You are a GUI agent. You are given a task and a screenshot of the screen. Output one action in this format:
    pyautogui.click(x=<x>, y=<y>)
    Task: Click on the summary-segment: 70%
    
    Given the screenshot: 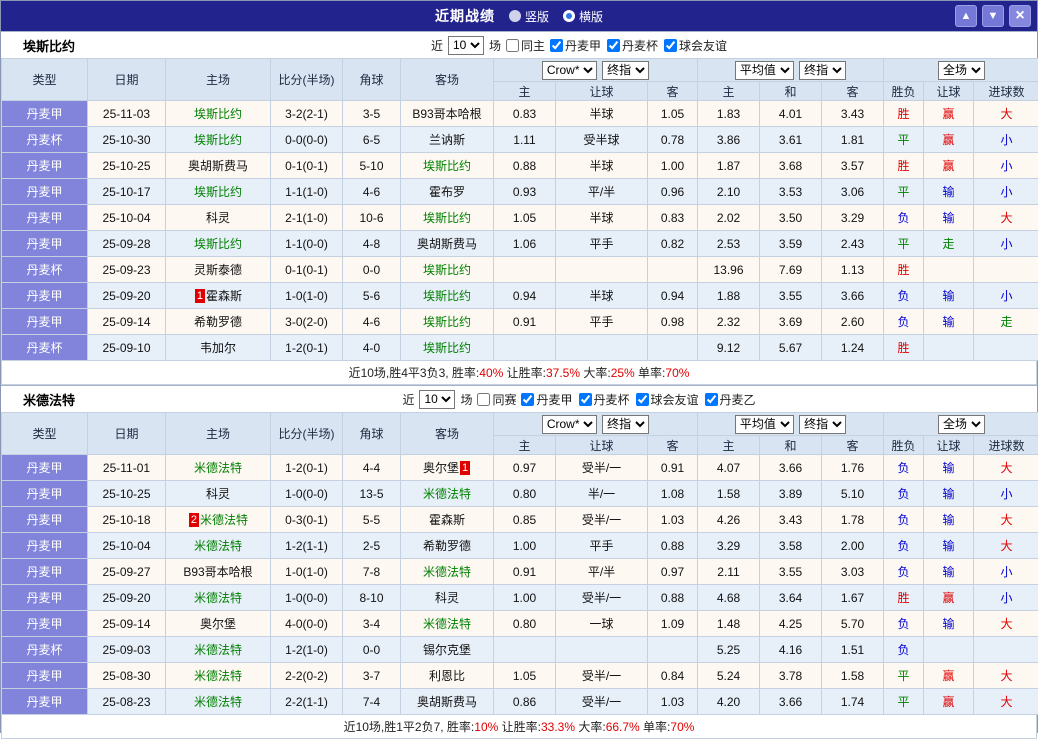 What is the action you would take?
    pyautogui.click(x=677, y=373)
    